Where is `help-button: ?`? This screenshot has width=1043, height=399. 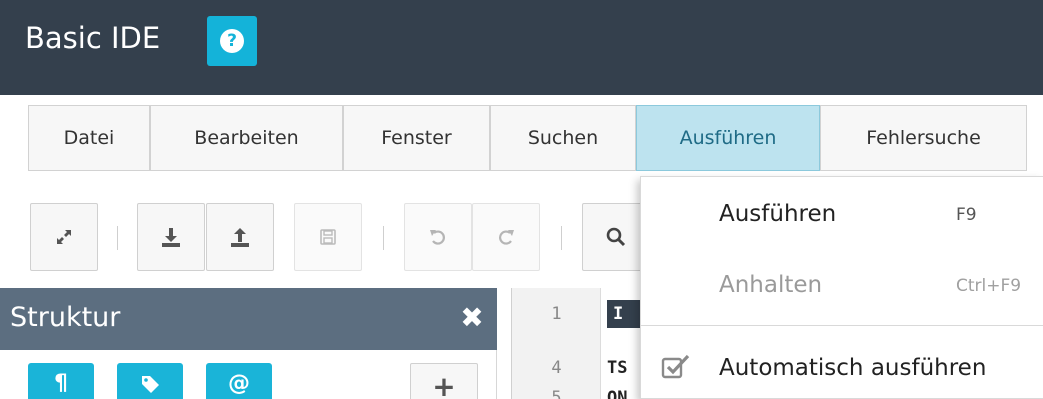
help-button: ? is located at coordinates (232, 41).